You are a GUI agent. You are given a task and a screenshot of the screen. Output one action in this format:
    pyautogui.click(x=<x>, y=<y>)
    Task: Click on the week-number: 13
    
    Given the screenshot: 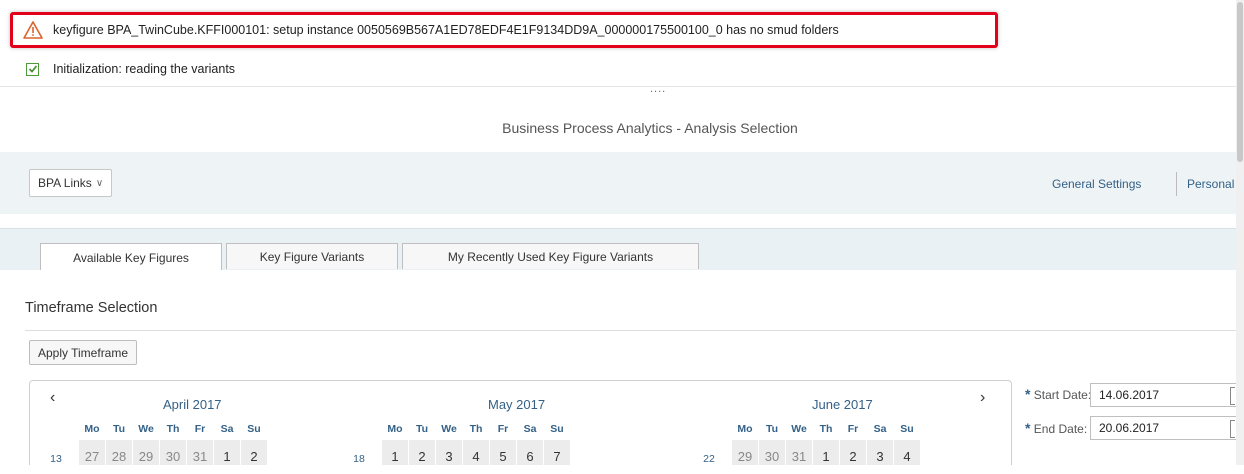 What is the action you would take?
    pyautogui.click(x=56, y=459)
    